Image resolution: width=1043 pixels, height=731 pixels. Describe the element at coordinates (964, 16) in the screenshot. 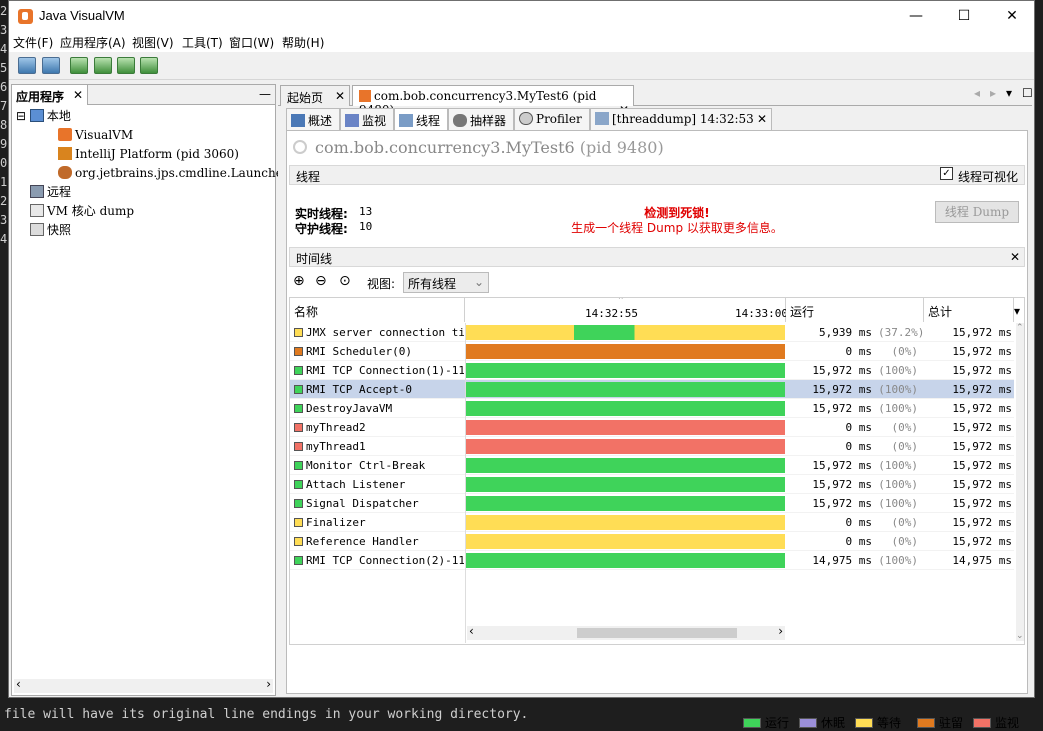

I see `maximize-button: ☐` at that location.